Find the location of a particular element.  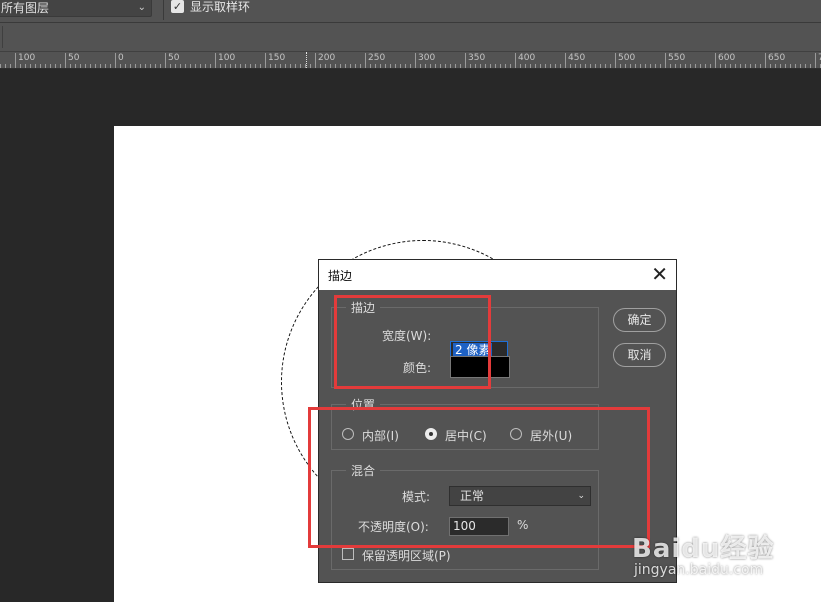

width-label: 宽度(W): is located at coordinates (407, 336).